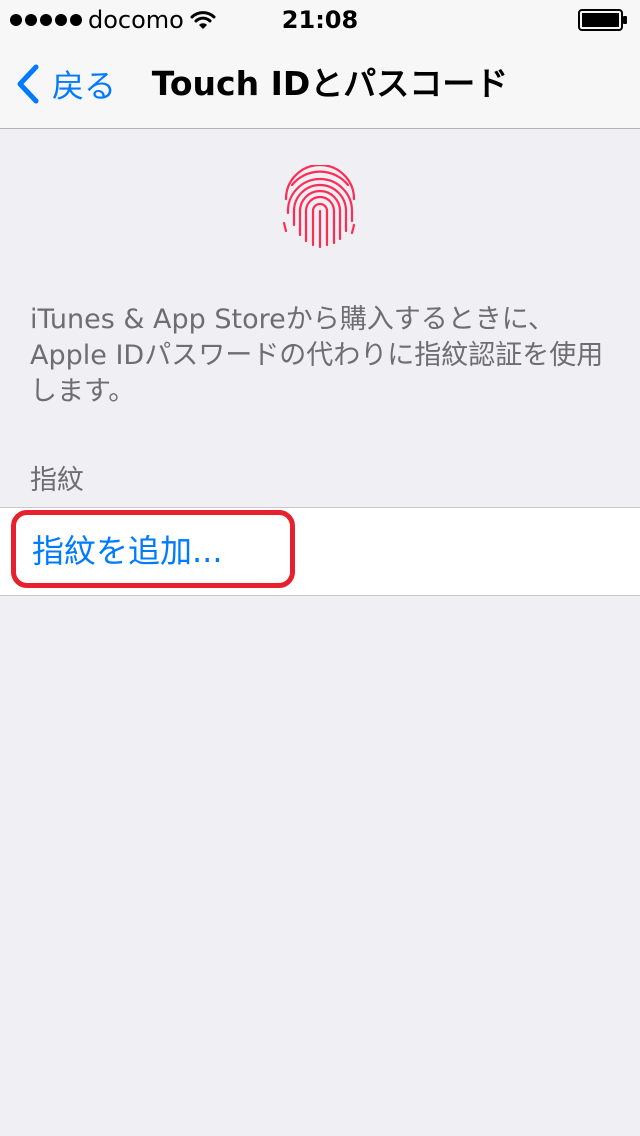 The image size is (640, 1136). Describe the element at coordinates (28, 84) in the screenshot. I see `chevron-left-icon` at that location.